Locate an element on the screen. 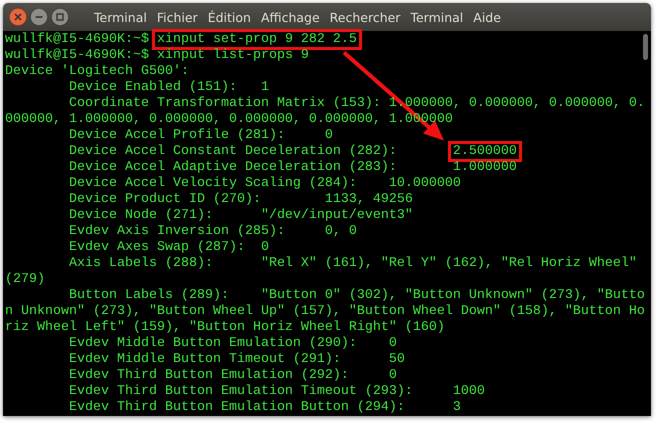  terminal-line: Device Accel Profile (281): 0 is located at coordinates (201, 136).